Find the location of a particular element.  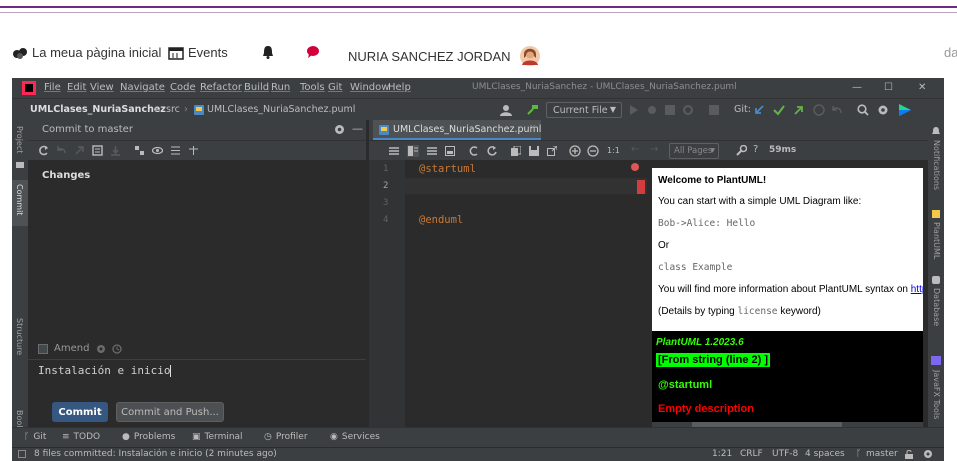

coverage-icon is located at coordinates (670, 110).